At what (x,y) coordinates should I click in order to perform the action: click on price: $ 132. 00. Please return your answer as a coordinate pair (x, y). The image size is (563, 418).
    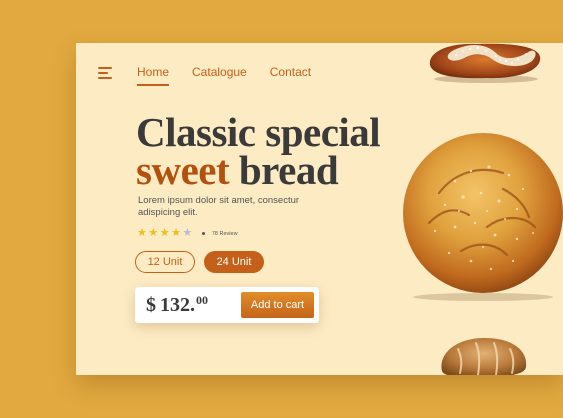
    Looking at the image, I should click on (177, 305).